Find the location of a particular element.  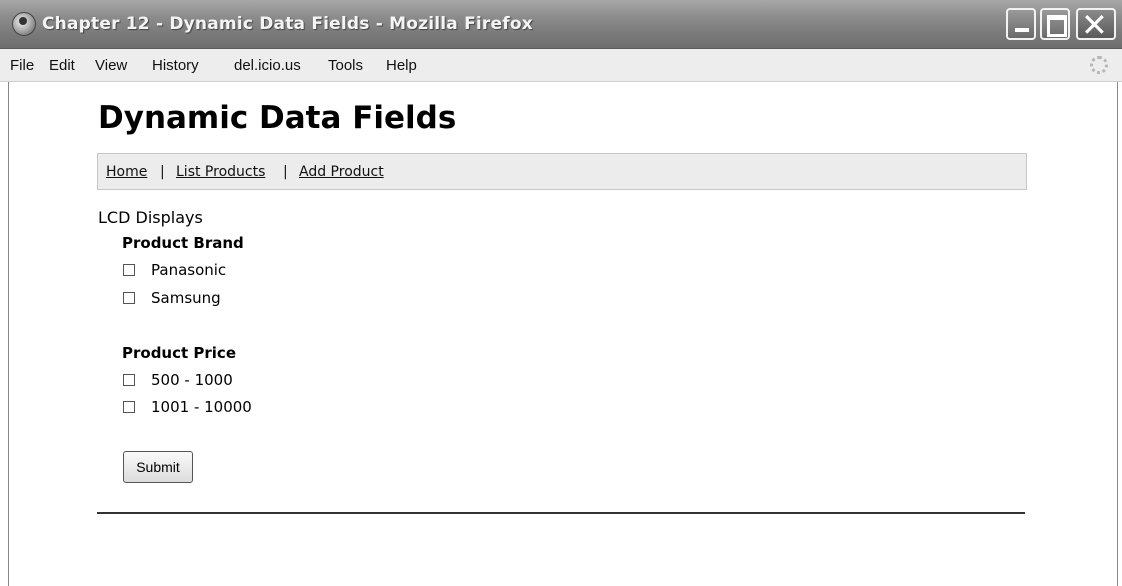

checkbox-label: Panasonic is located at coordinates (189, 270).